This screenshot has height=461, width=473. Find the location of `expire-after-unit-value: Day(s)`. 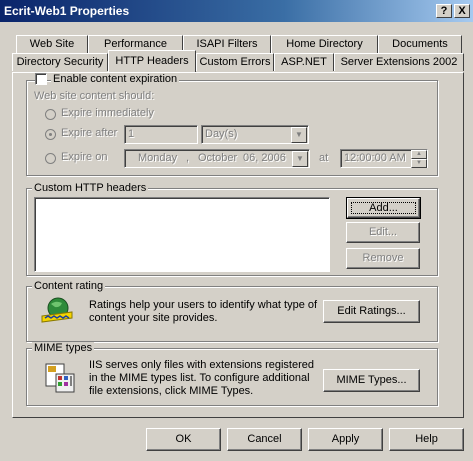

expire-after-unit-value: Day(s) is located at coordinates (221, 134).